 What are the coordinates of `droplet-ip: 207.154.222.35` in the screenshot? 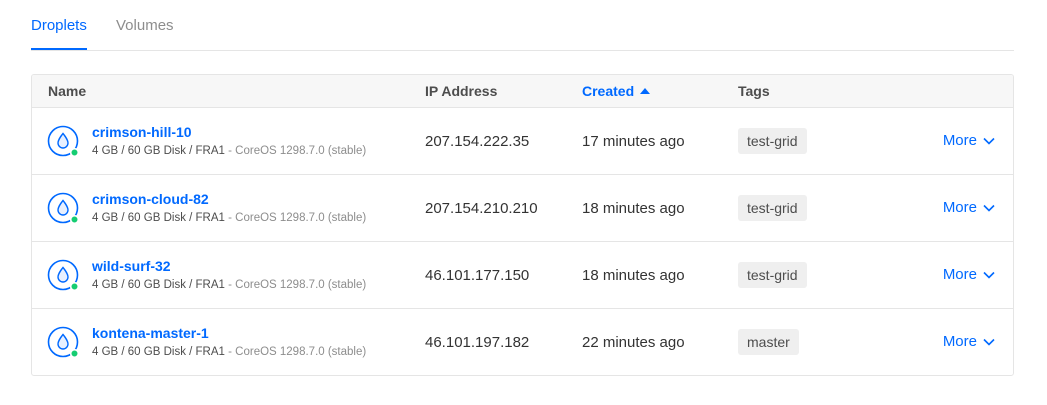 It's located at (477, 141).